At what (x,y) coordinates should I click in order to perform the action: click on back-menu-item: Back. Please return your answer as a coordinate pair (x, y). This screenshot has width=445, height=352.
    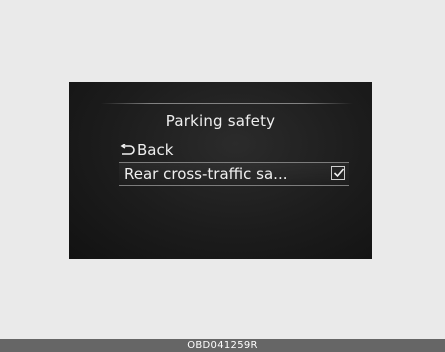
    Looking at the image, I should click on (146, 150).